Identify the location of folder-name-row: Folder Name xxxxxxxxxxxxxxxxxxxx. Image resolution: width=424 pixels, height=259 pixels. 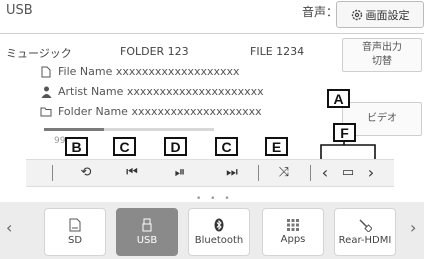
(151, 111).